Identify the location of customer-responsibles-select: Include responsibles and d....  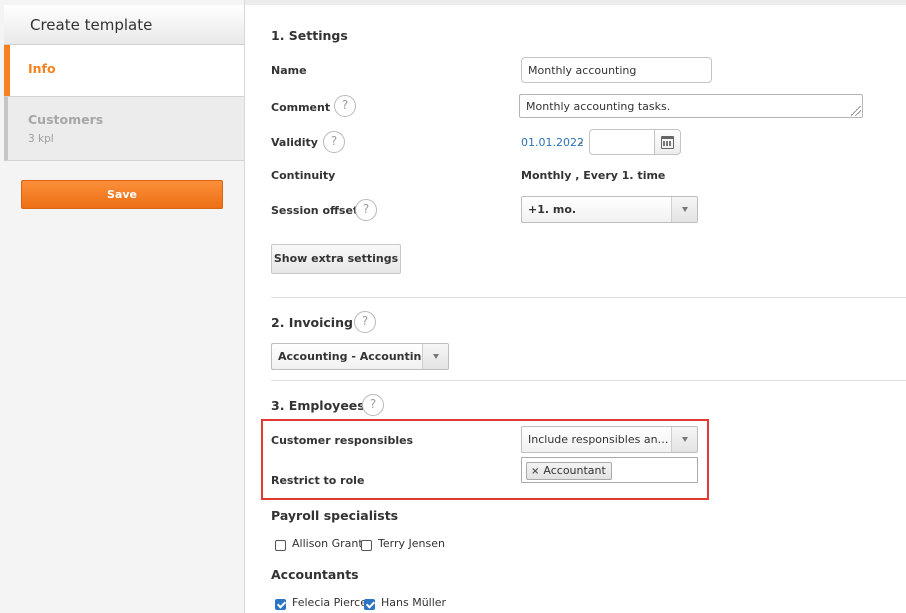
(609, 439).